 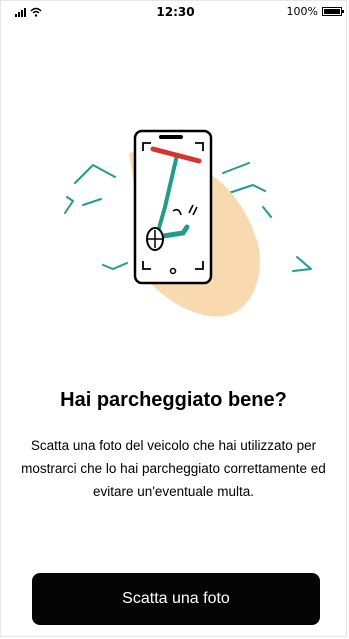 I want to click on status-right: 100%, so click(x=315, y=11).